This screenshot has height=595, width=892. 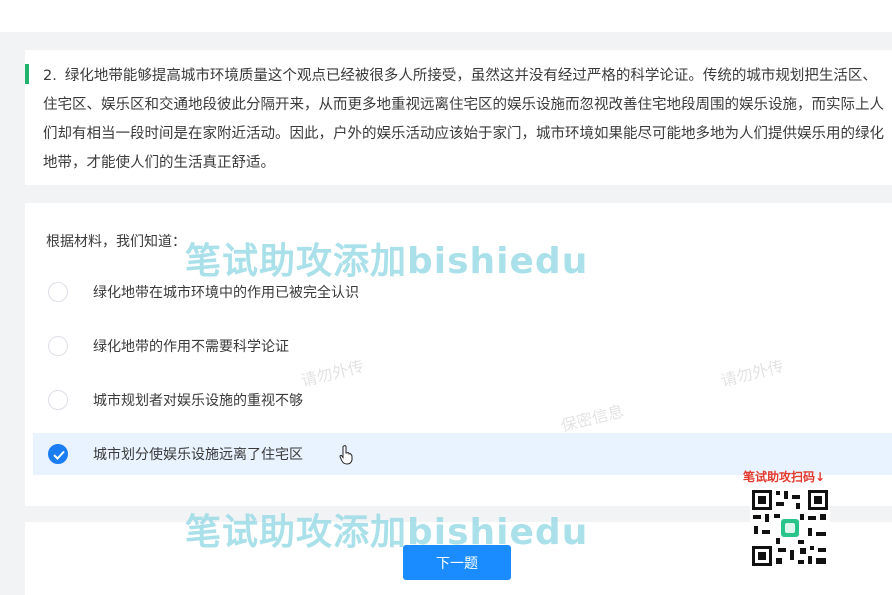 I want to click on qr-watermark: 笔试助攻扫码↓, so click(x=793, y=518).